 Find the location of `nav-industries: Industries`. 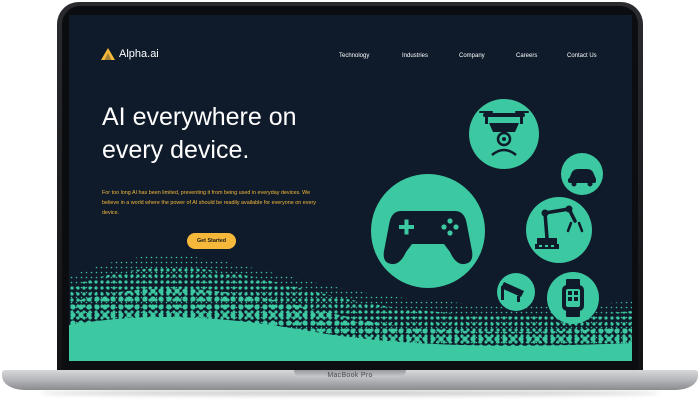

nav-industries: Industries is located at coordinates (415, 56).